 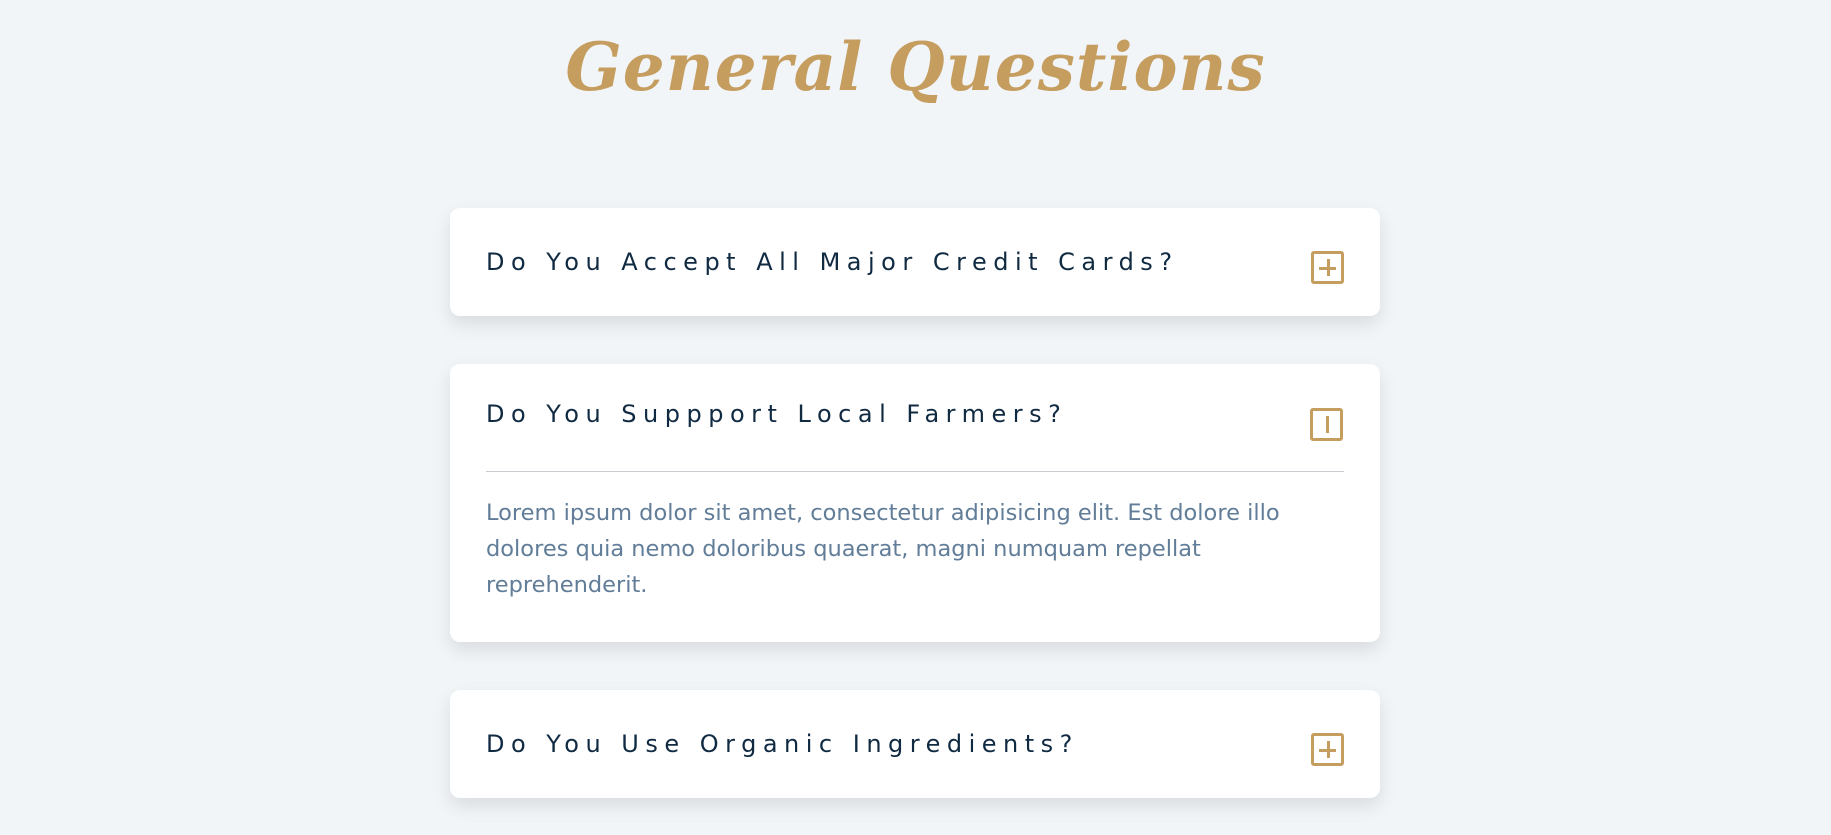 I want to click on answer-divider, so click(x=915, y=471).